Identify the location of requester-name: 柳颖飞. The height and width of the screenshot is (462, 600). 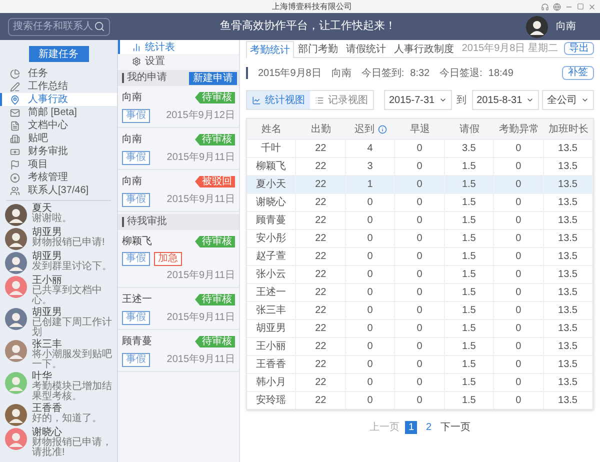
(137, 241).